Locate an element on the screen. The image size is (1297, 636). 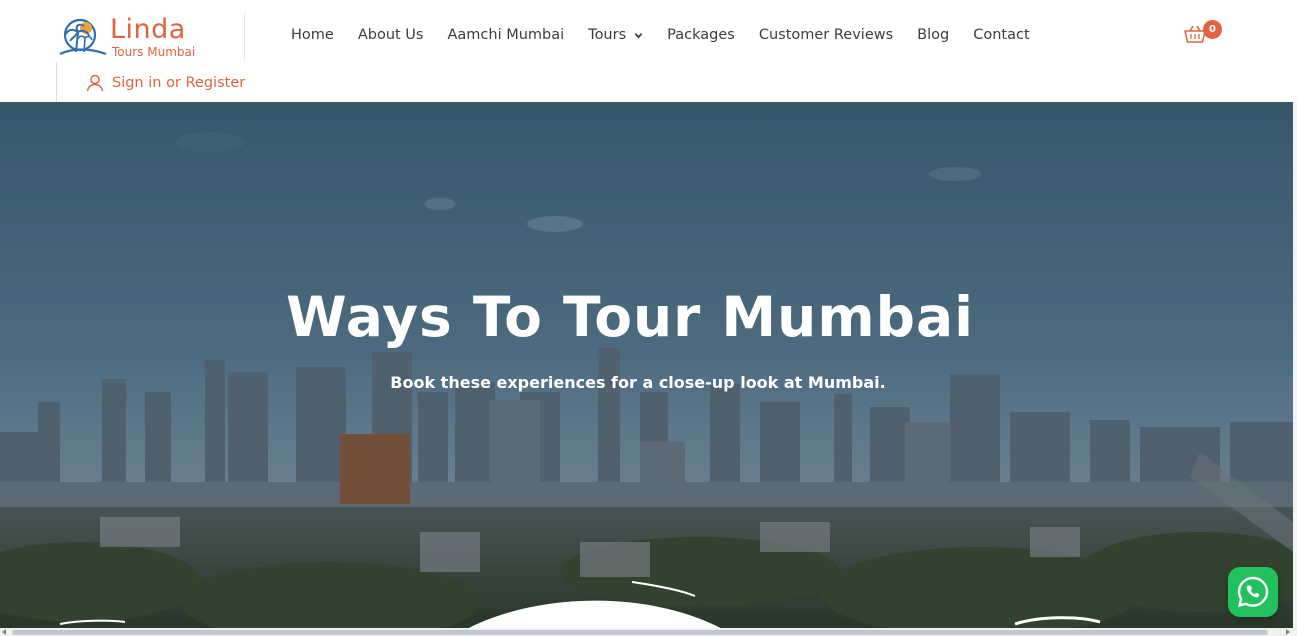
nav-about-us-label: About Us is located at coordinates (390, 35).